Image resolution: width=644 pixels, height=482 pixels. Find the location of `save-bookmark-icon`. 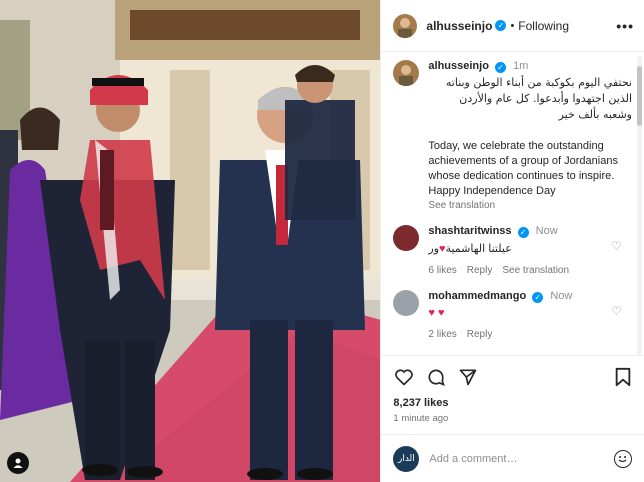

save-bookmark-icon is located at coordinates (623, 377).